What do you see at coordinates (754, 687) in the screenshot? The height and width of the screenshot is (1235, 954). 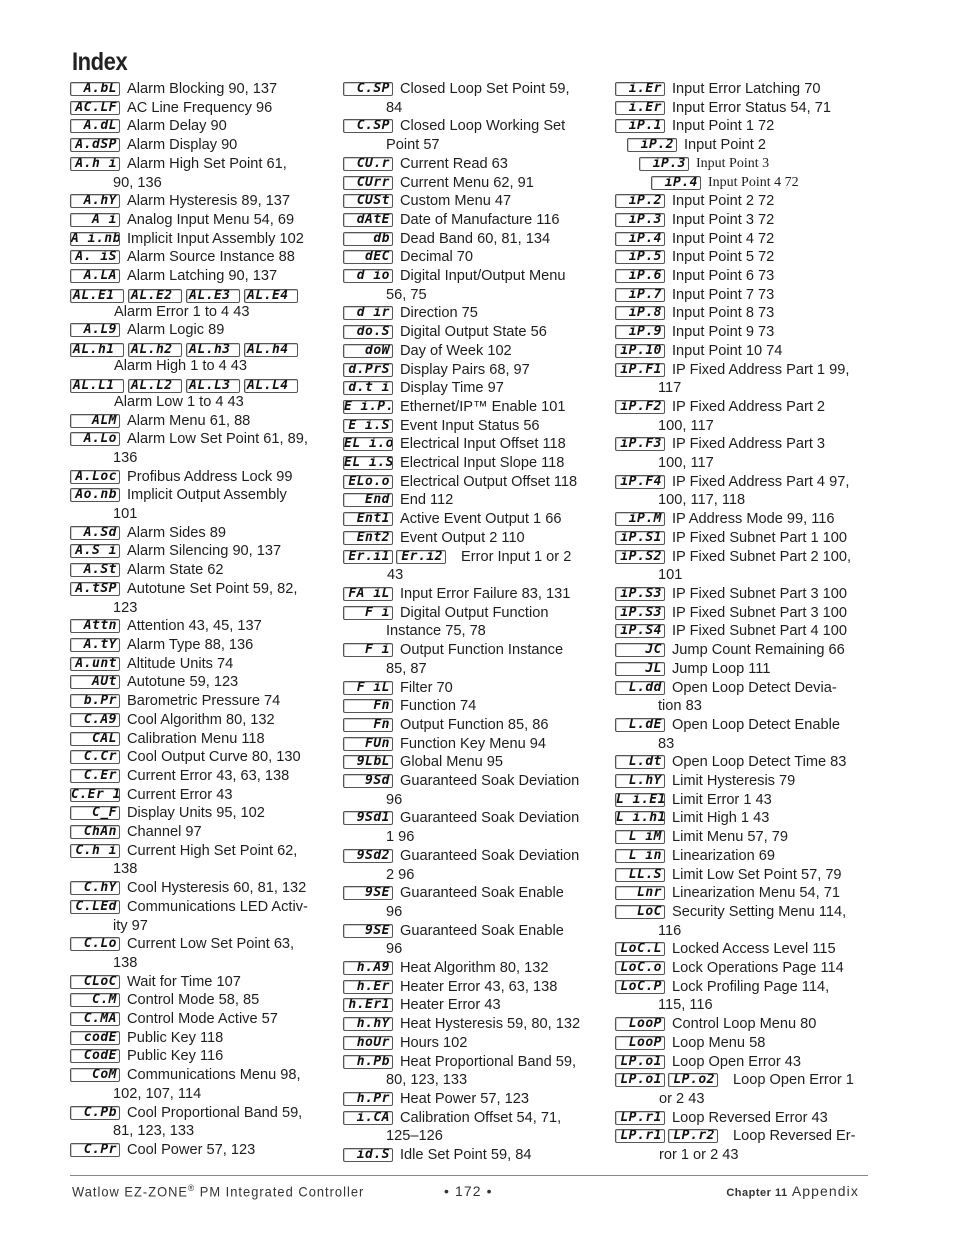 I see `entry-term: Open Loop Detect Devia-` at bounding box center [754, 687].